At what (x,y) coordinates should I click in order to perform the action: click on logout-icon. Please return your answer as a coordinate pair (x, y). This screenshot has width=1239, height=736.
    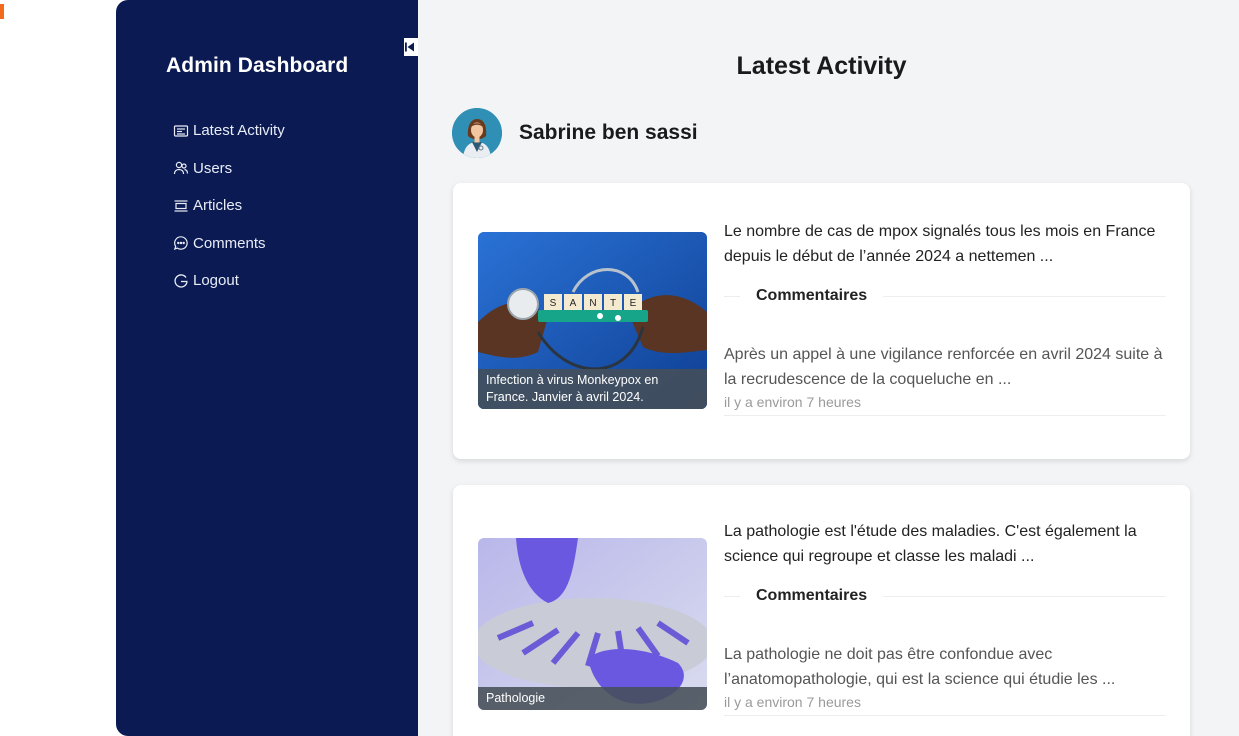
    Looking at the image, I should click on (181, 281).